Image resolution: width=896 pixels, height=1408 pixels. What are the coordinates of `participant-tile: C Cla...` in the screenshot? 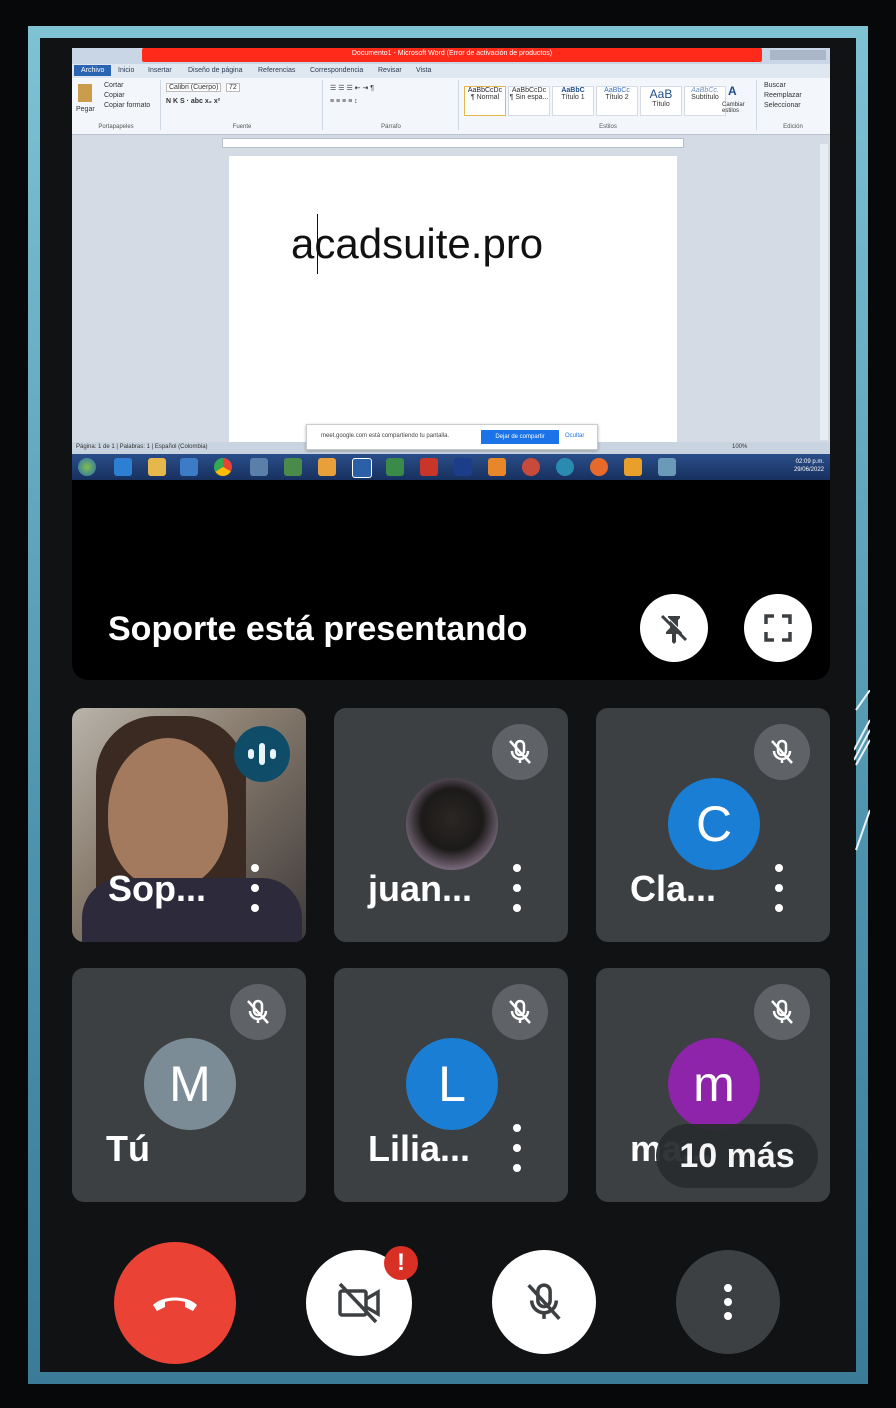 It's located at (713, 825).